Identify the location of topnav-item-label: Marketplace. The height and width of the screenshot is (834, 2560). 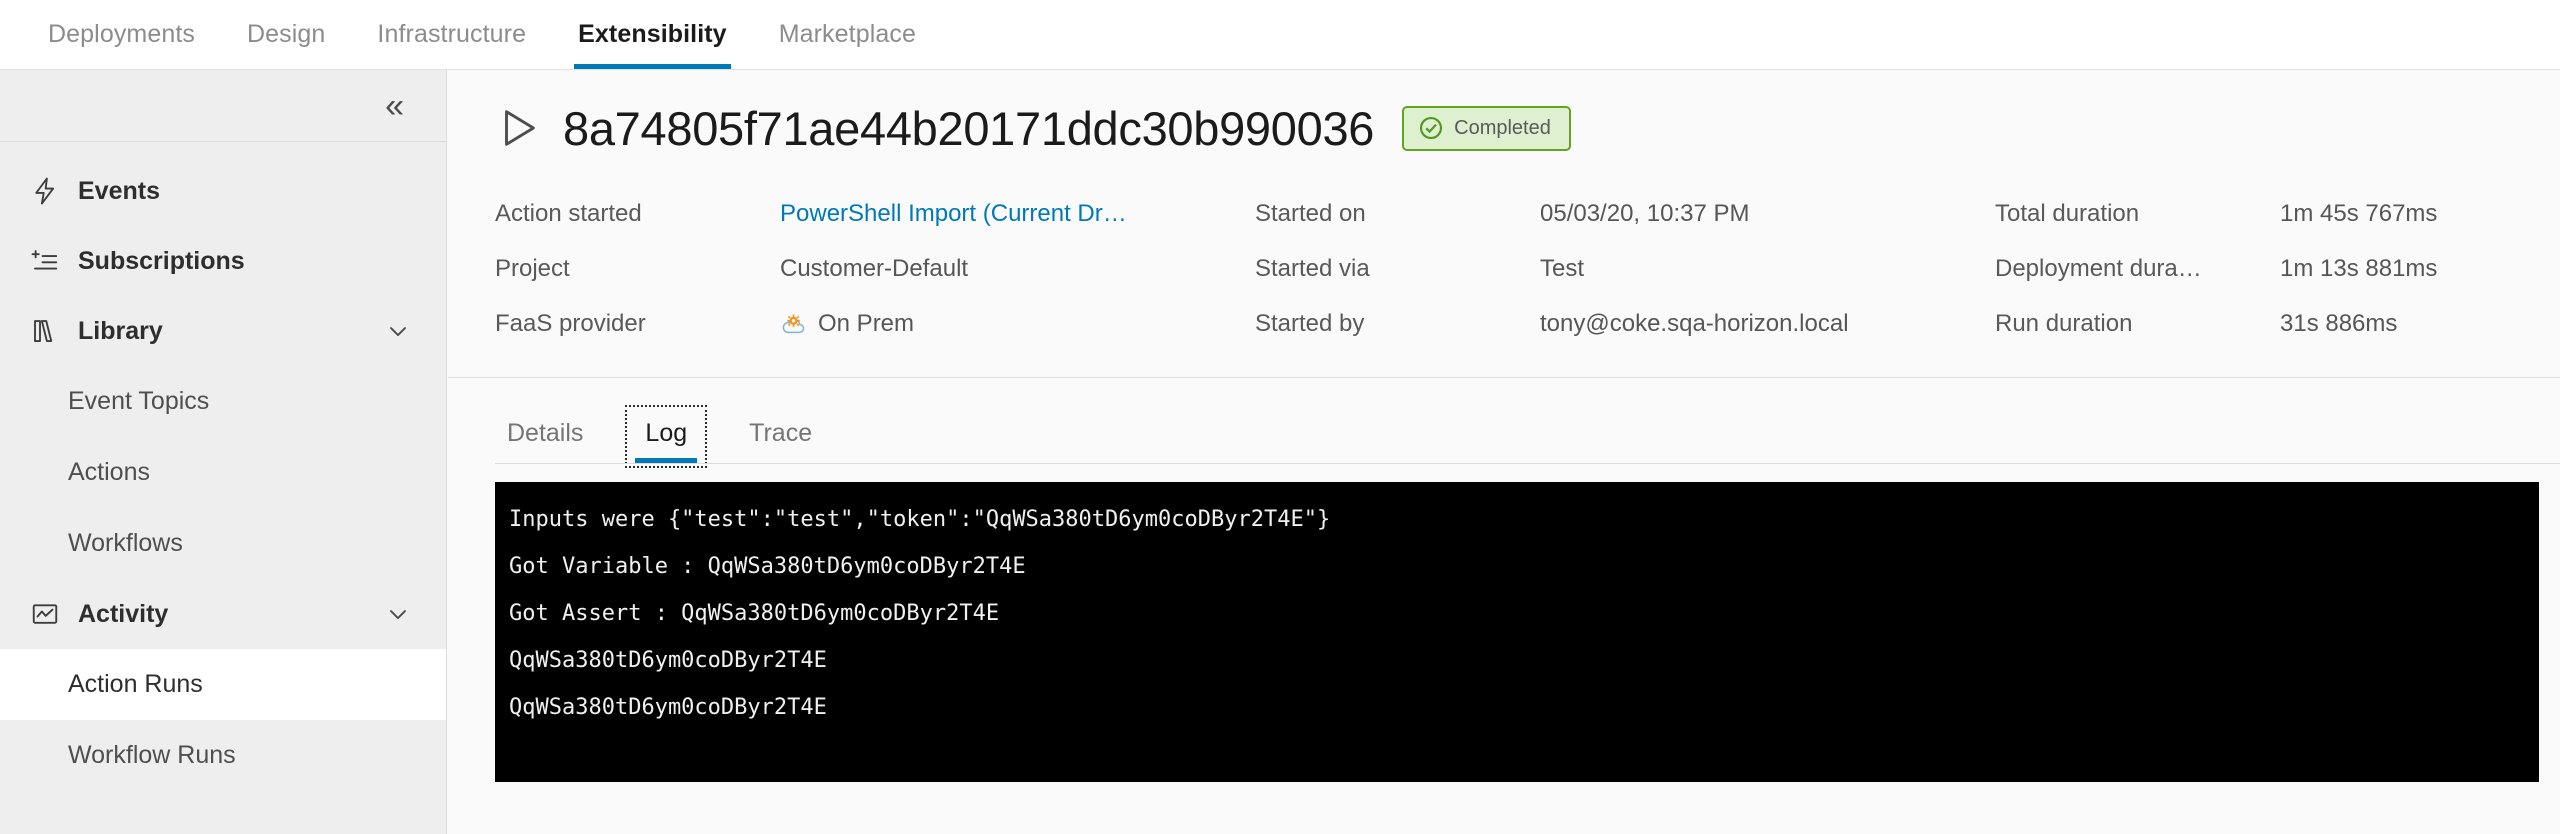
(847, 34).